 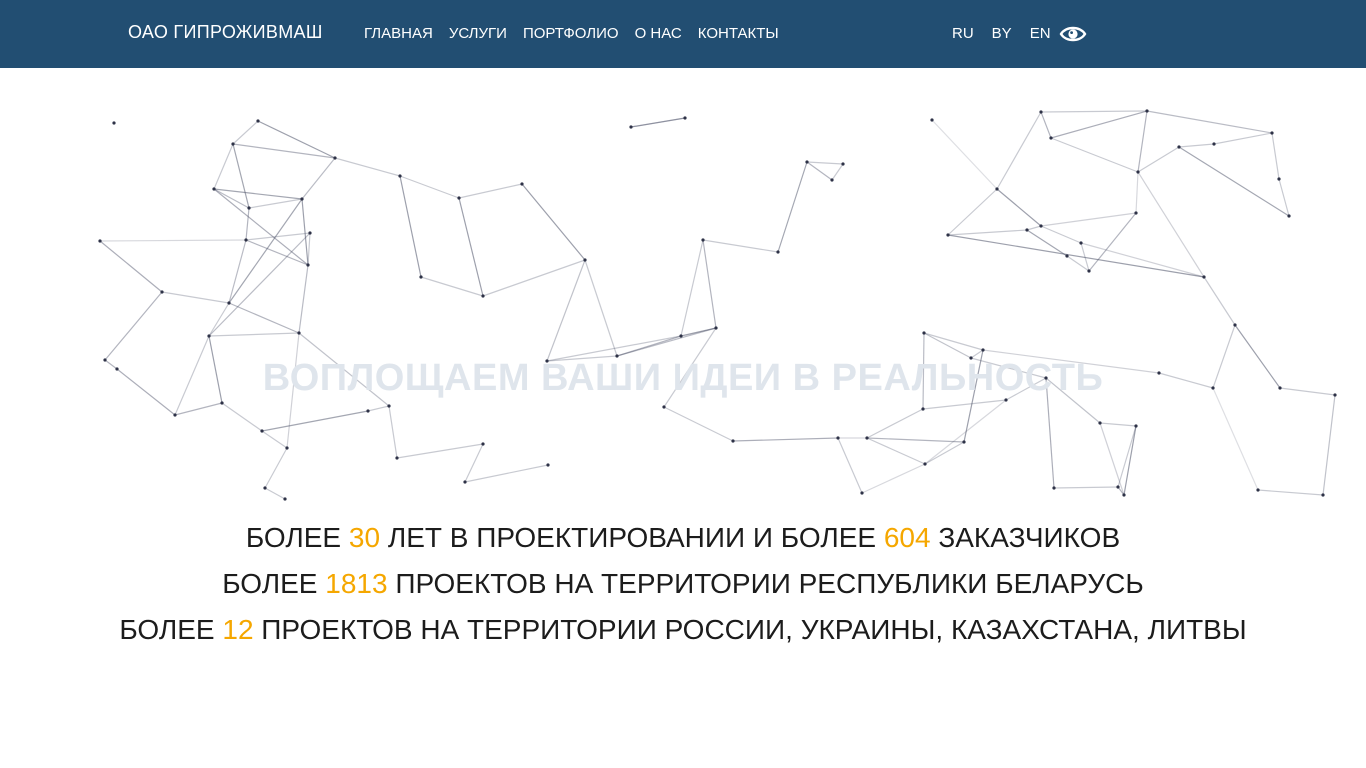 What do you see at coordinates (225, 32) in the screenshot?
I see `brand-logo-text: ОАО ГИПРОЖИВМАШ` at bounding box center [225, 32].